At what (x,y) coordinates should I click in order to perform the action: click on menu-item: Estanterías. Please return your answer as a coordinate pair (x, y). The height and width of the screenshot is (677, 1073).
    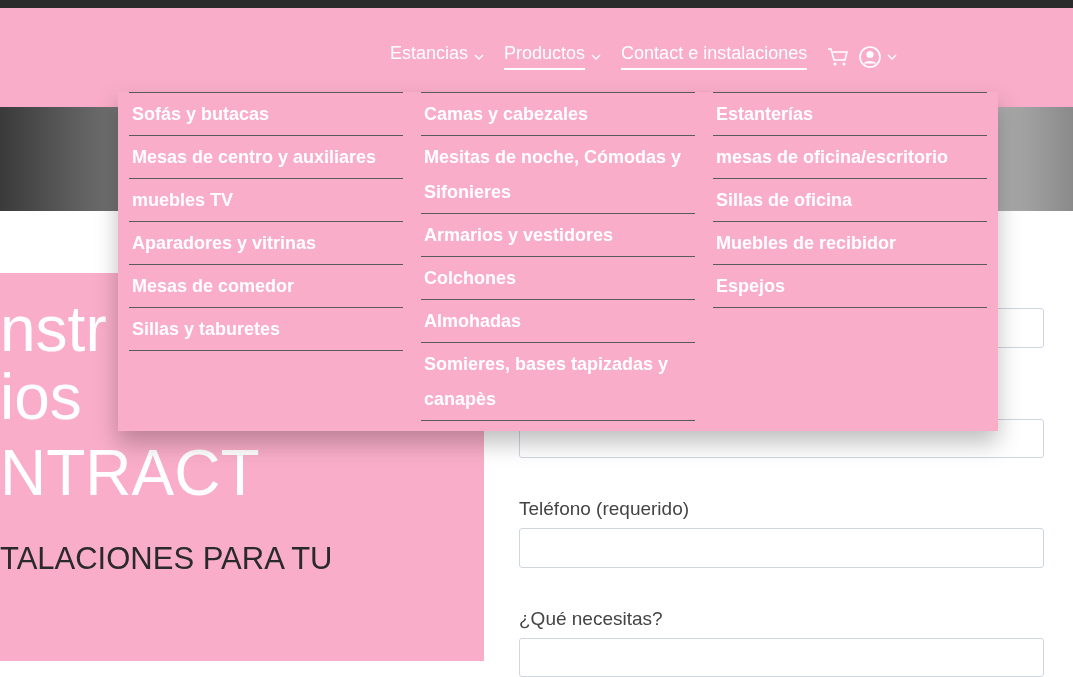
    Looking at the image, I should click on (850, 113).